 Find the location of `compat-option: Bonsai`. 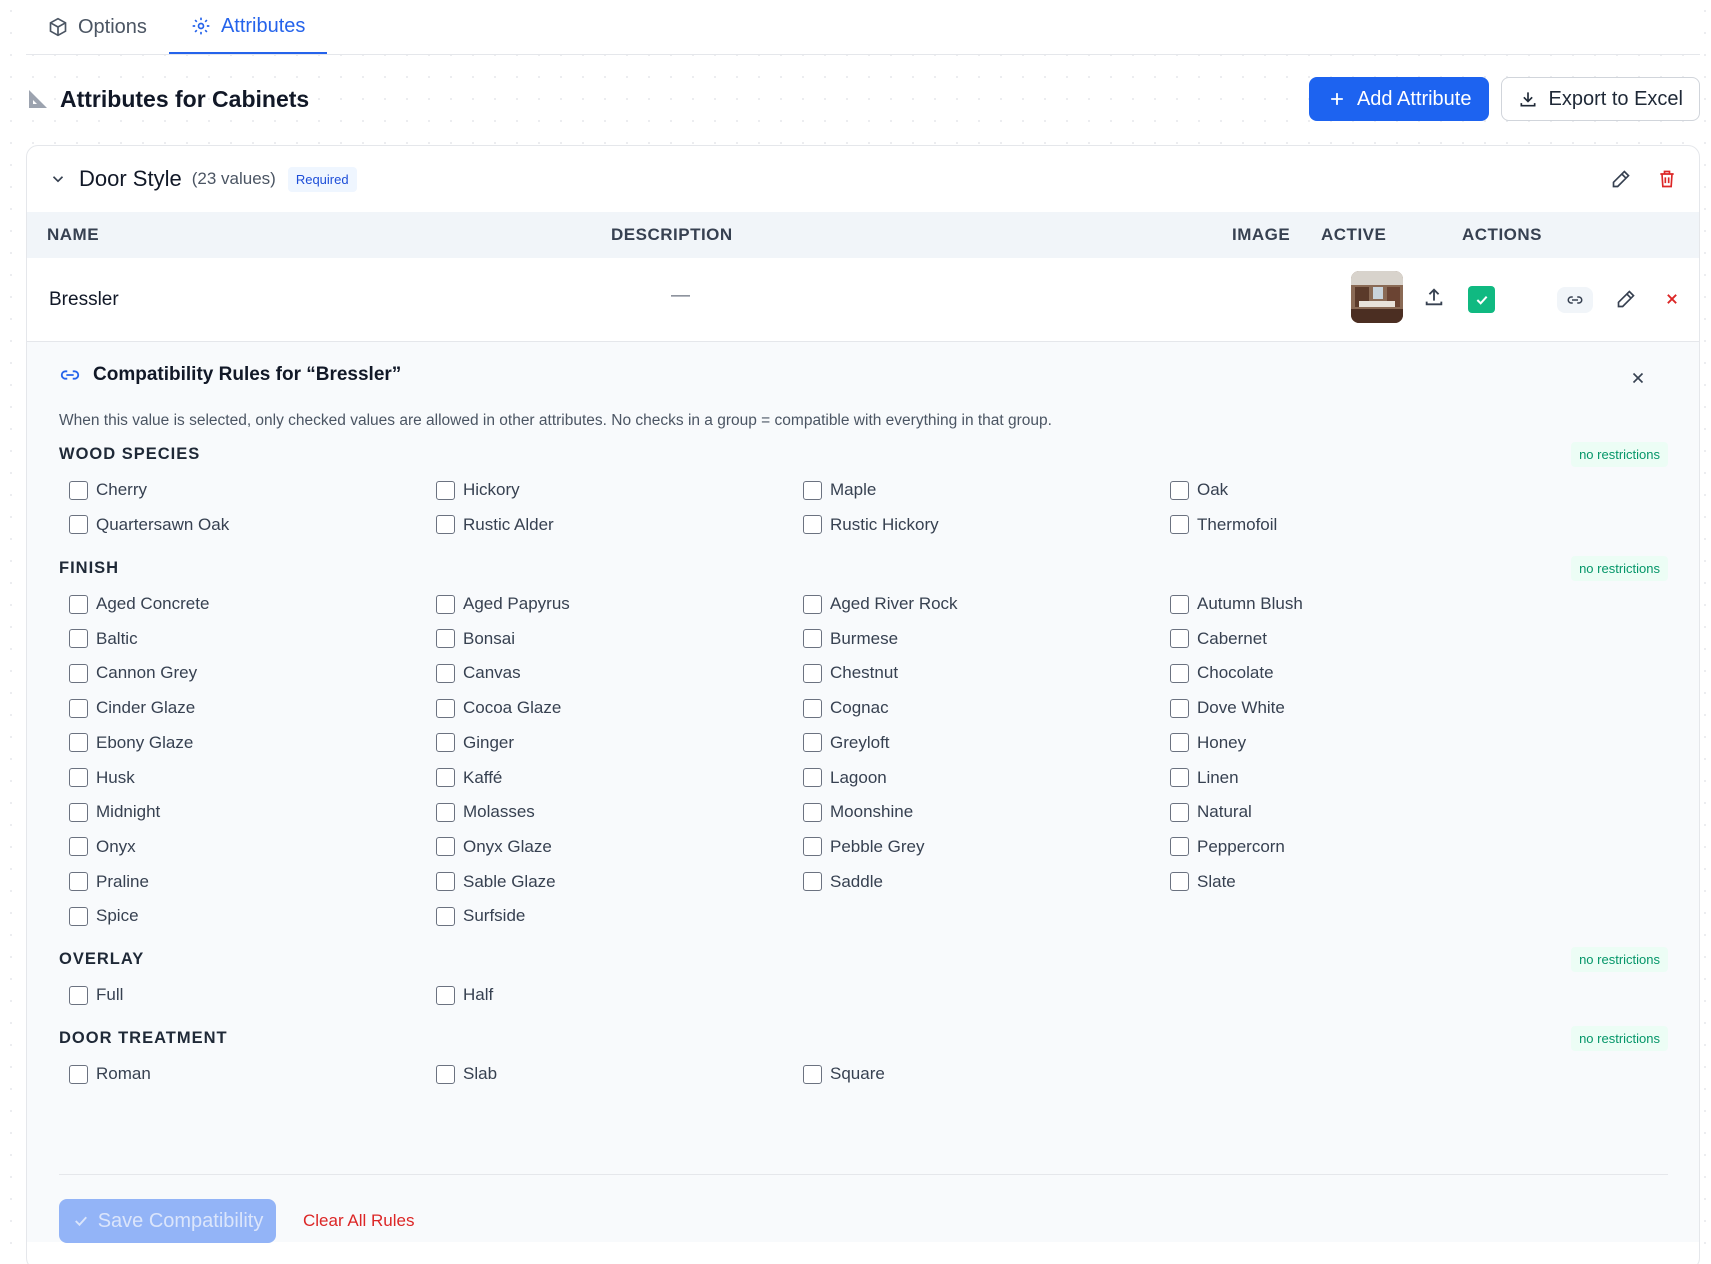

compat-option: Bonsai is located at coordinates (475, 639).